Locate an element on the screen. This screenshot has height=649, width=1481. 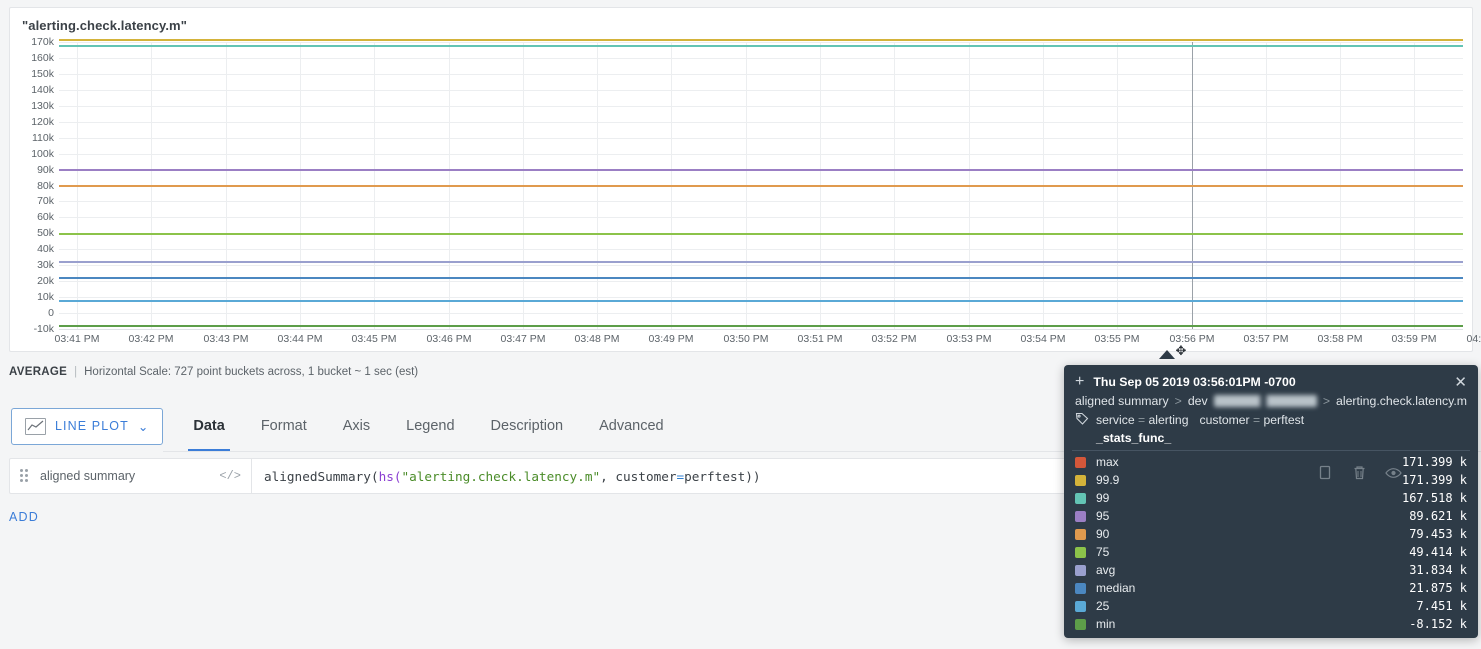
tab-legend: Legend is located at coordinates (430, 426).